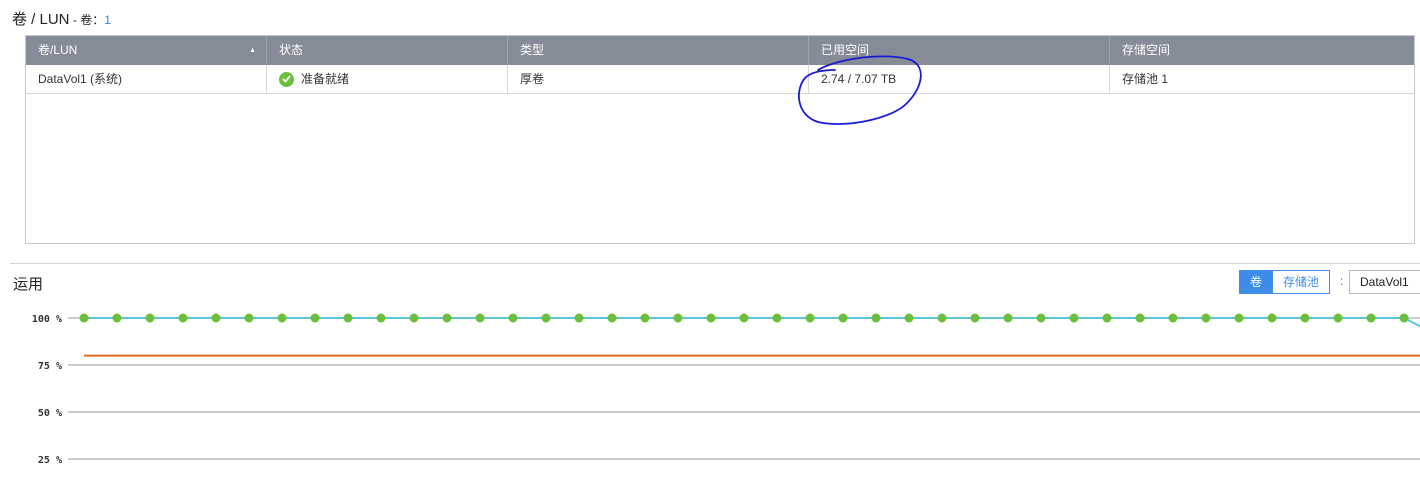  What do you see at coordinates (50, 413) in the screenshot?
I see `y-tick-label: 50 %` at bounding box center [50, 413].